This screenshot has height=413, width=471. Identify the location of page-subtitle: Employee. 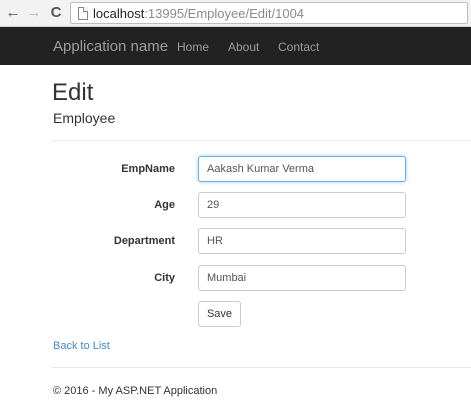
(84, 118).